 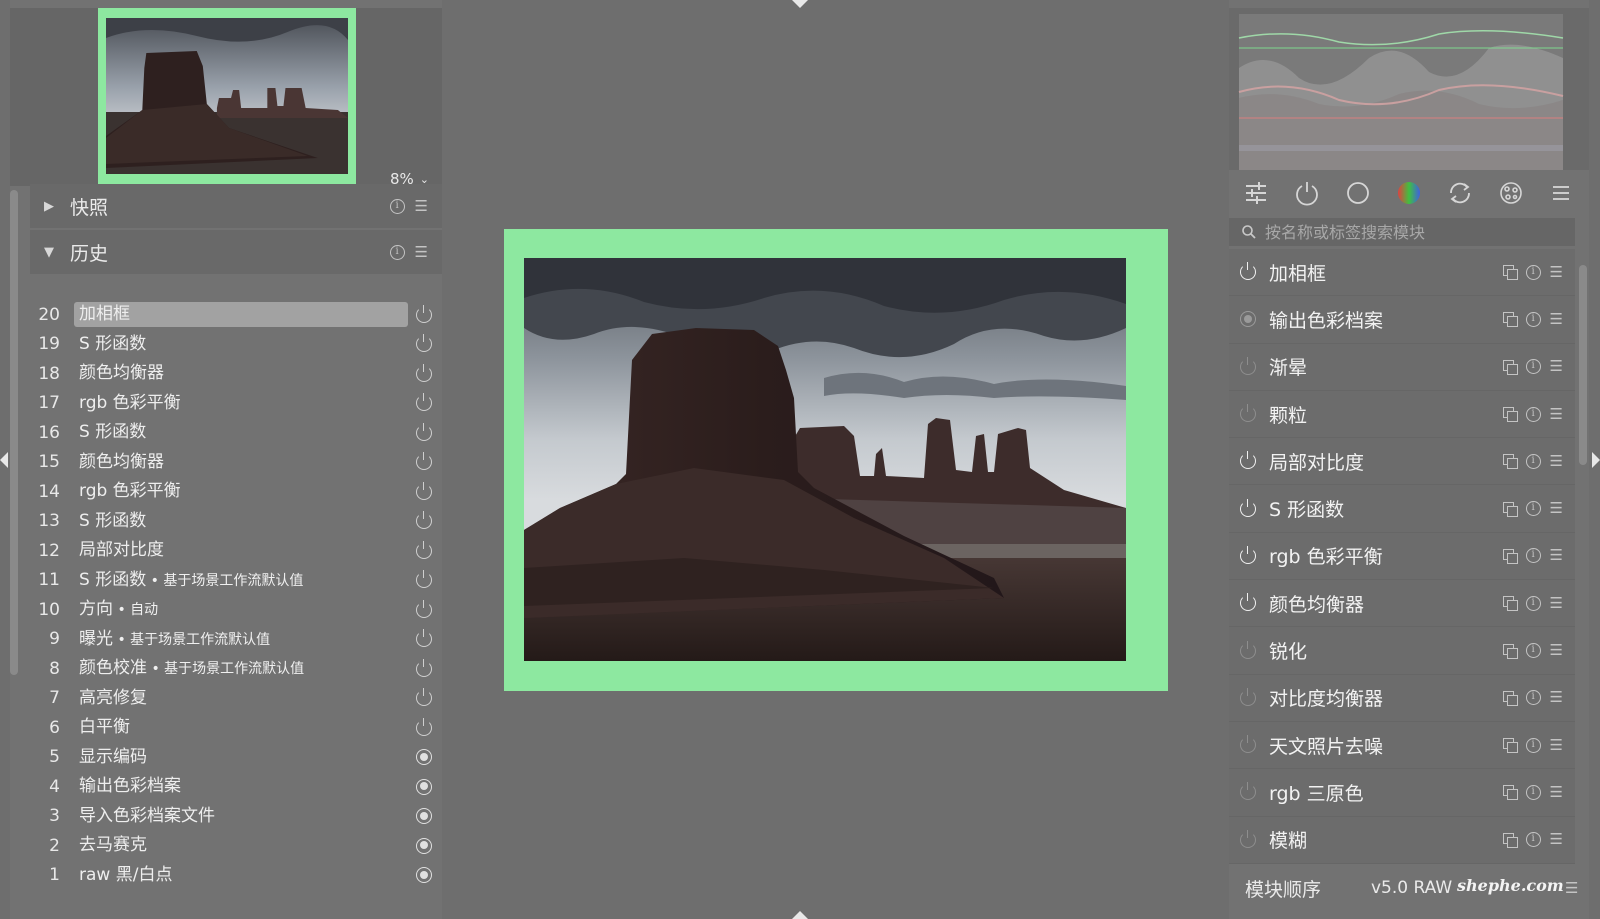 What do you see at coordinates (1402, 273) in the screenshot?
I see `module-header: 加相框 i ☰` at bounding box center [1402, 273].